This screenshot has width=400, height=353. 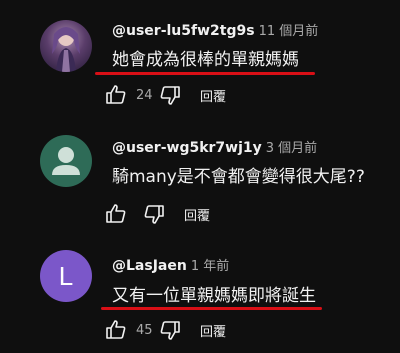 What do you see at coordinates (210, 266) in the screenshot?
I see `comment-timestamp: 1 年前` at bounding box center [210, 266].